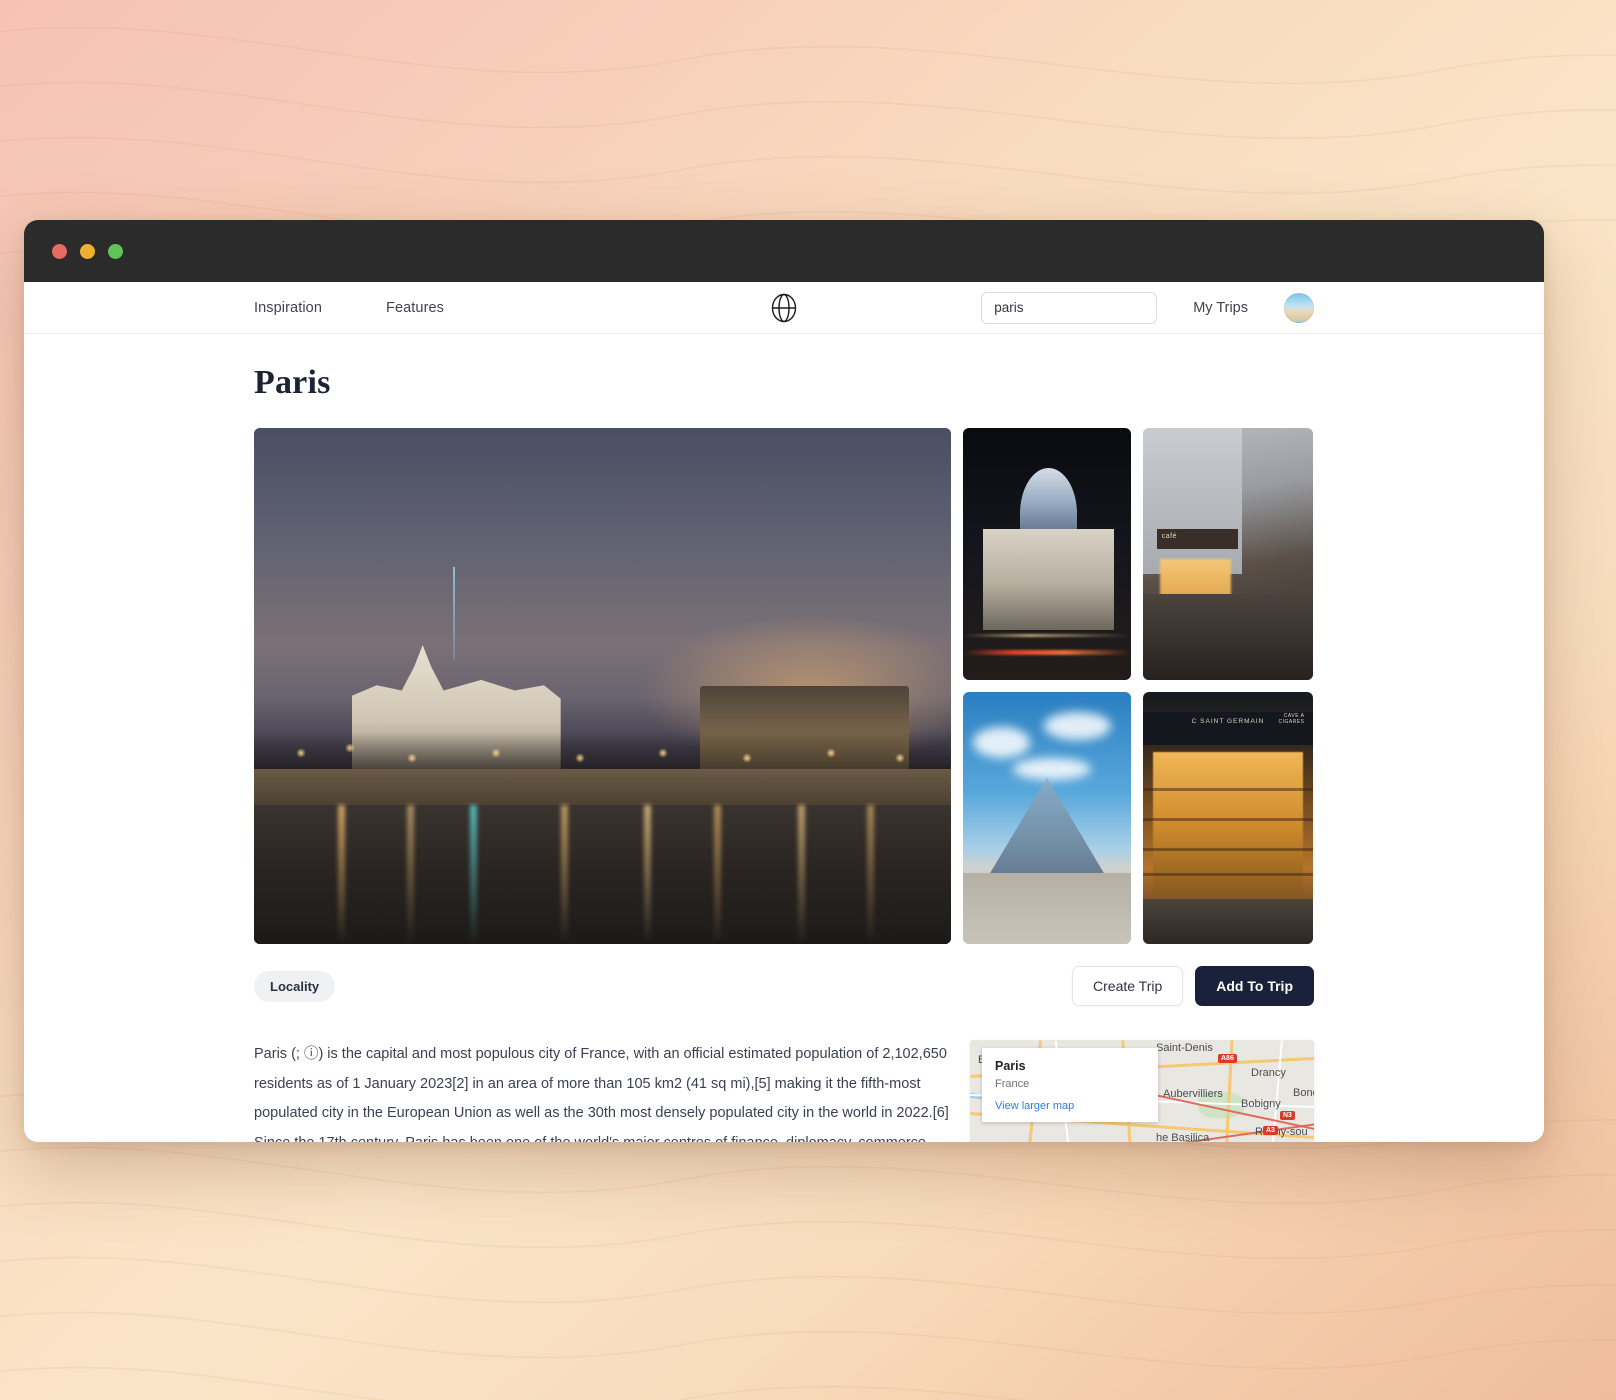 The height and width of the screenshot is (1400, 1616). Describe the element at coordinates (415, 308) in the screenshot. I see `nav-item-features: Features` at that location.